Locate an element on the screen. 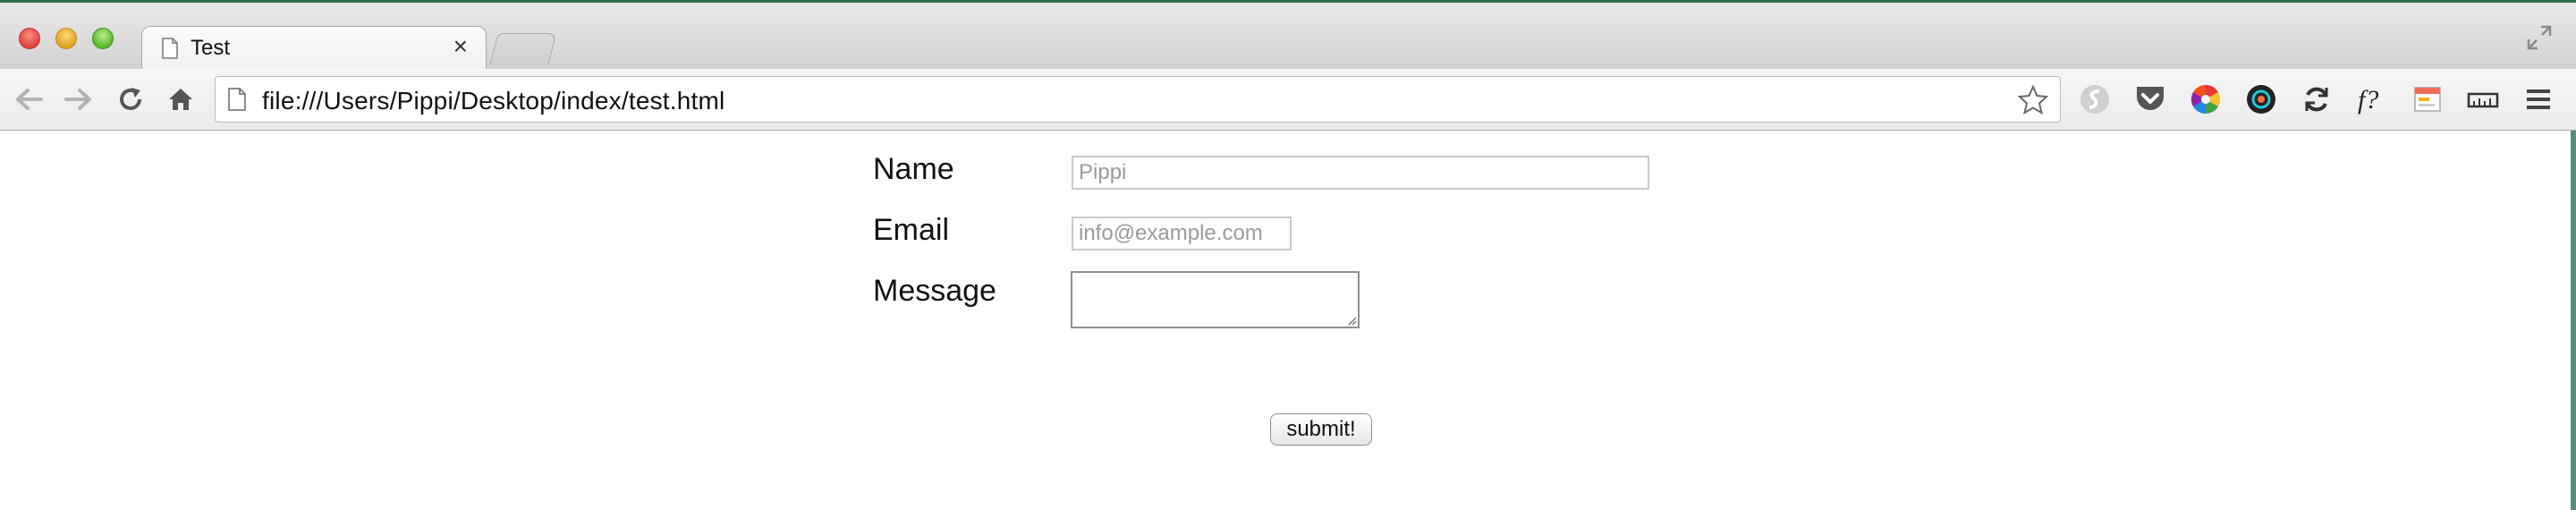 The image size is (2576, 510). extension-font-finder-button: f? is located at coordinates (2372, 99).